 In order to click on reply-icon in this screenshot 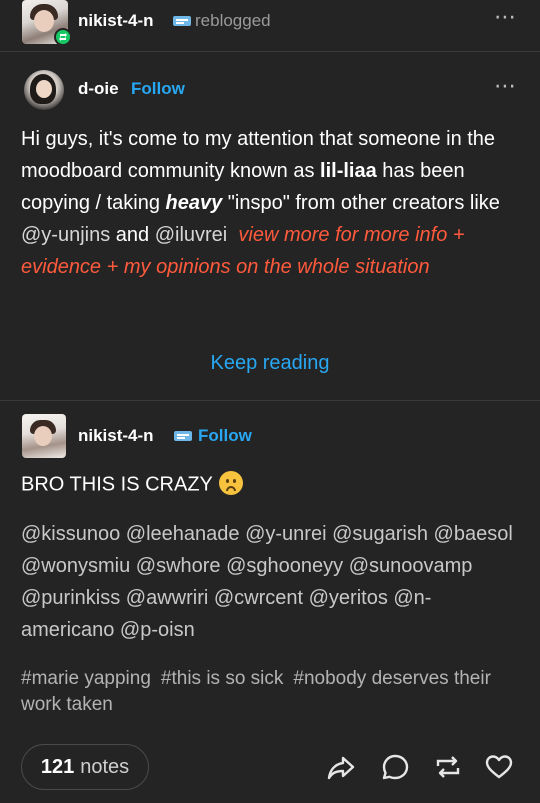, I will do `click(395, 767)`.